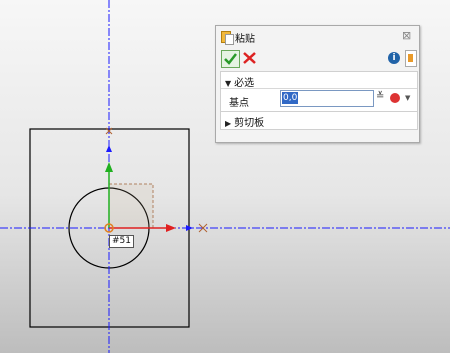 This screenshot has height=353, width=450. I want to click on expand-icon: ▼, so click(228, 83).